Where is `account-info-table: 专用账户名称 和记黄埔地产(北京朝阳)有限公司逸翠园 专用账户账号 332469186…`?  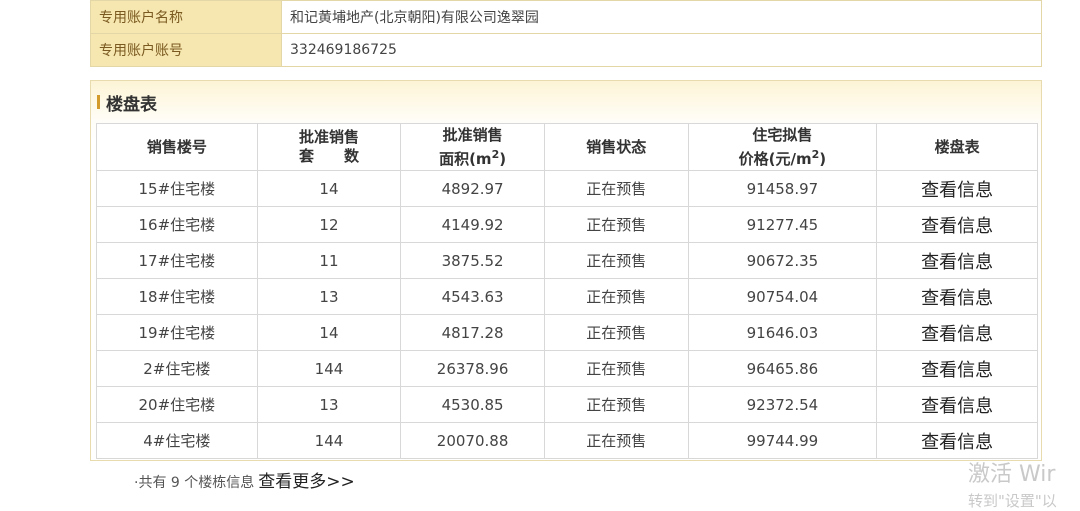 account-info-table: 专用账户名称 和记黄埔地产(北京朝阳)有限公司逸翠园 专用账户账号 332469186… is located at coordinates (566, 33).